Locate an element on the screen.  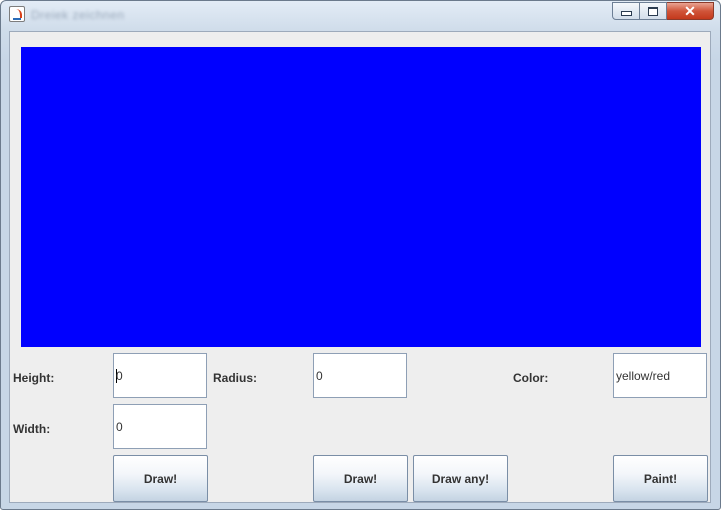
width-value: 0 is located at coordinates (119, 426).